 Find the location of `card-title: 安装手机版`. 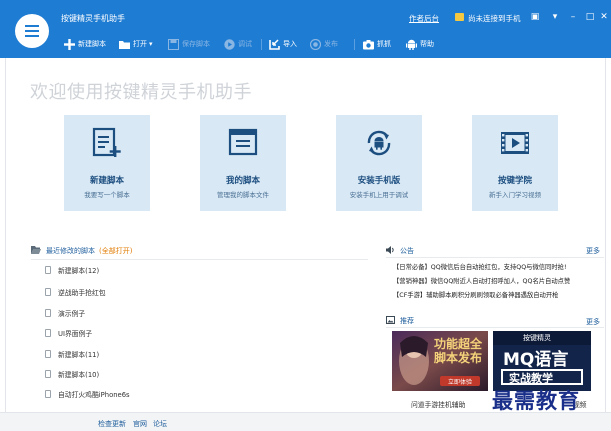

card-title: 安装手机版 is located at coordinates (379, 181).